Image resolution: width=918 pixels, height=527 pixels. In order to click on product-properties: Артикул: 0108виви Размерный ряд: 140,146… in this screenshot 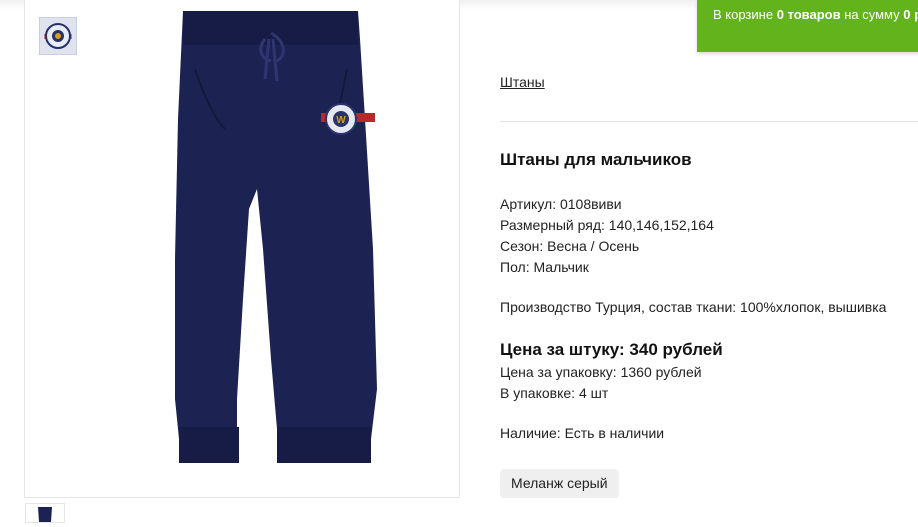, I will do `click(607, 236)`.